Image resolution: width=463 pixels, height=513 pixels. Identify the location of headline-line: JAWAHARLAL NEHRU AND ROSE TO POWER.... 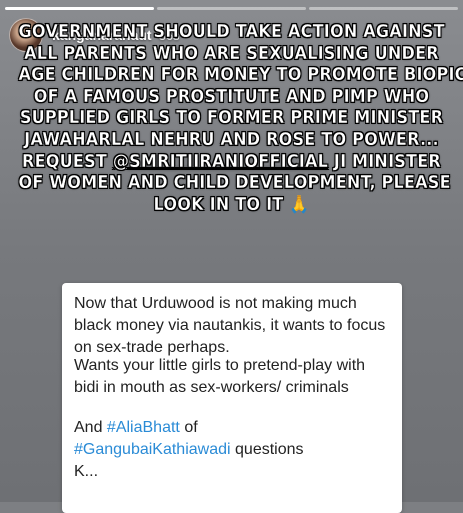
(231, 139).